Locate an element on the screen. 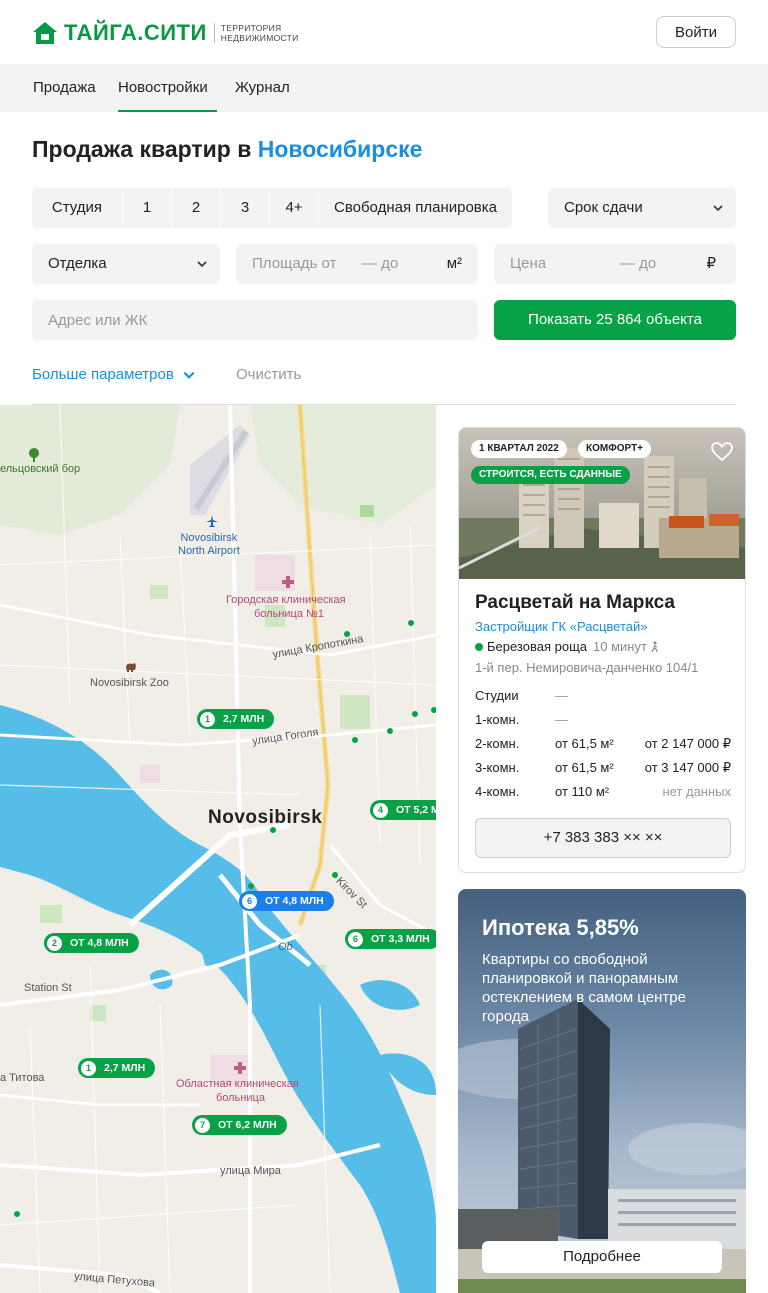  complex-title: Расцветай на Маркса is located at coordinates (575, 603).